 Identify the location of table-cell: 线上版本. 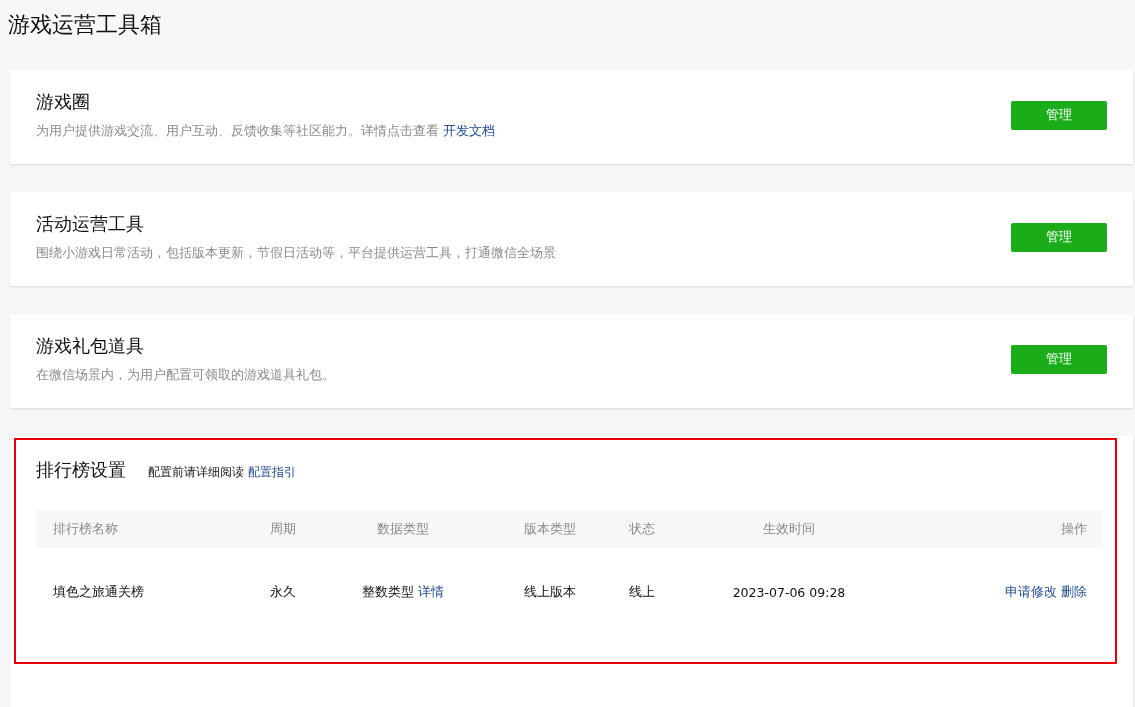
(550, 591).